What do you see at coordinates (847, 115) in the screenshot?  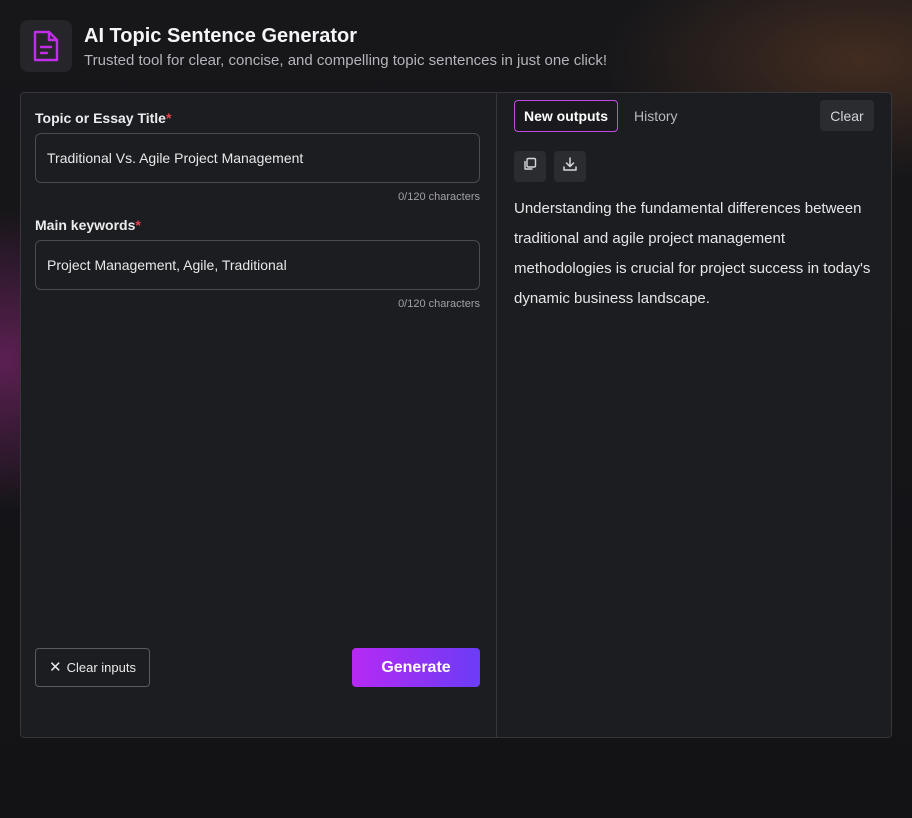 I see `clear-output-button: Clear` at bounding box center [847, 115].